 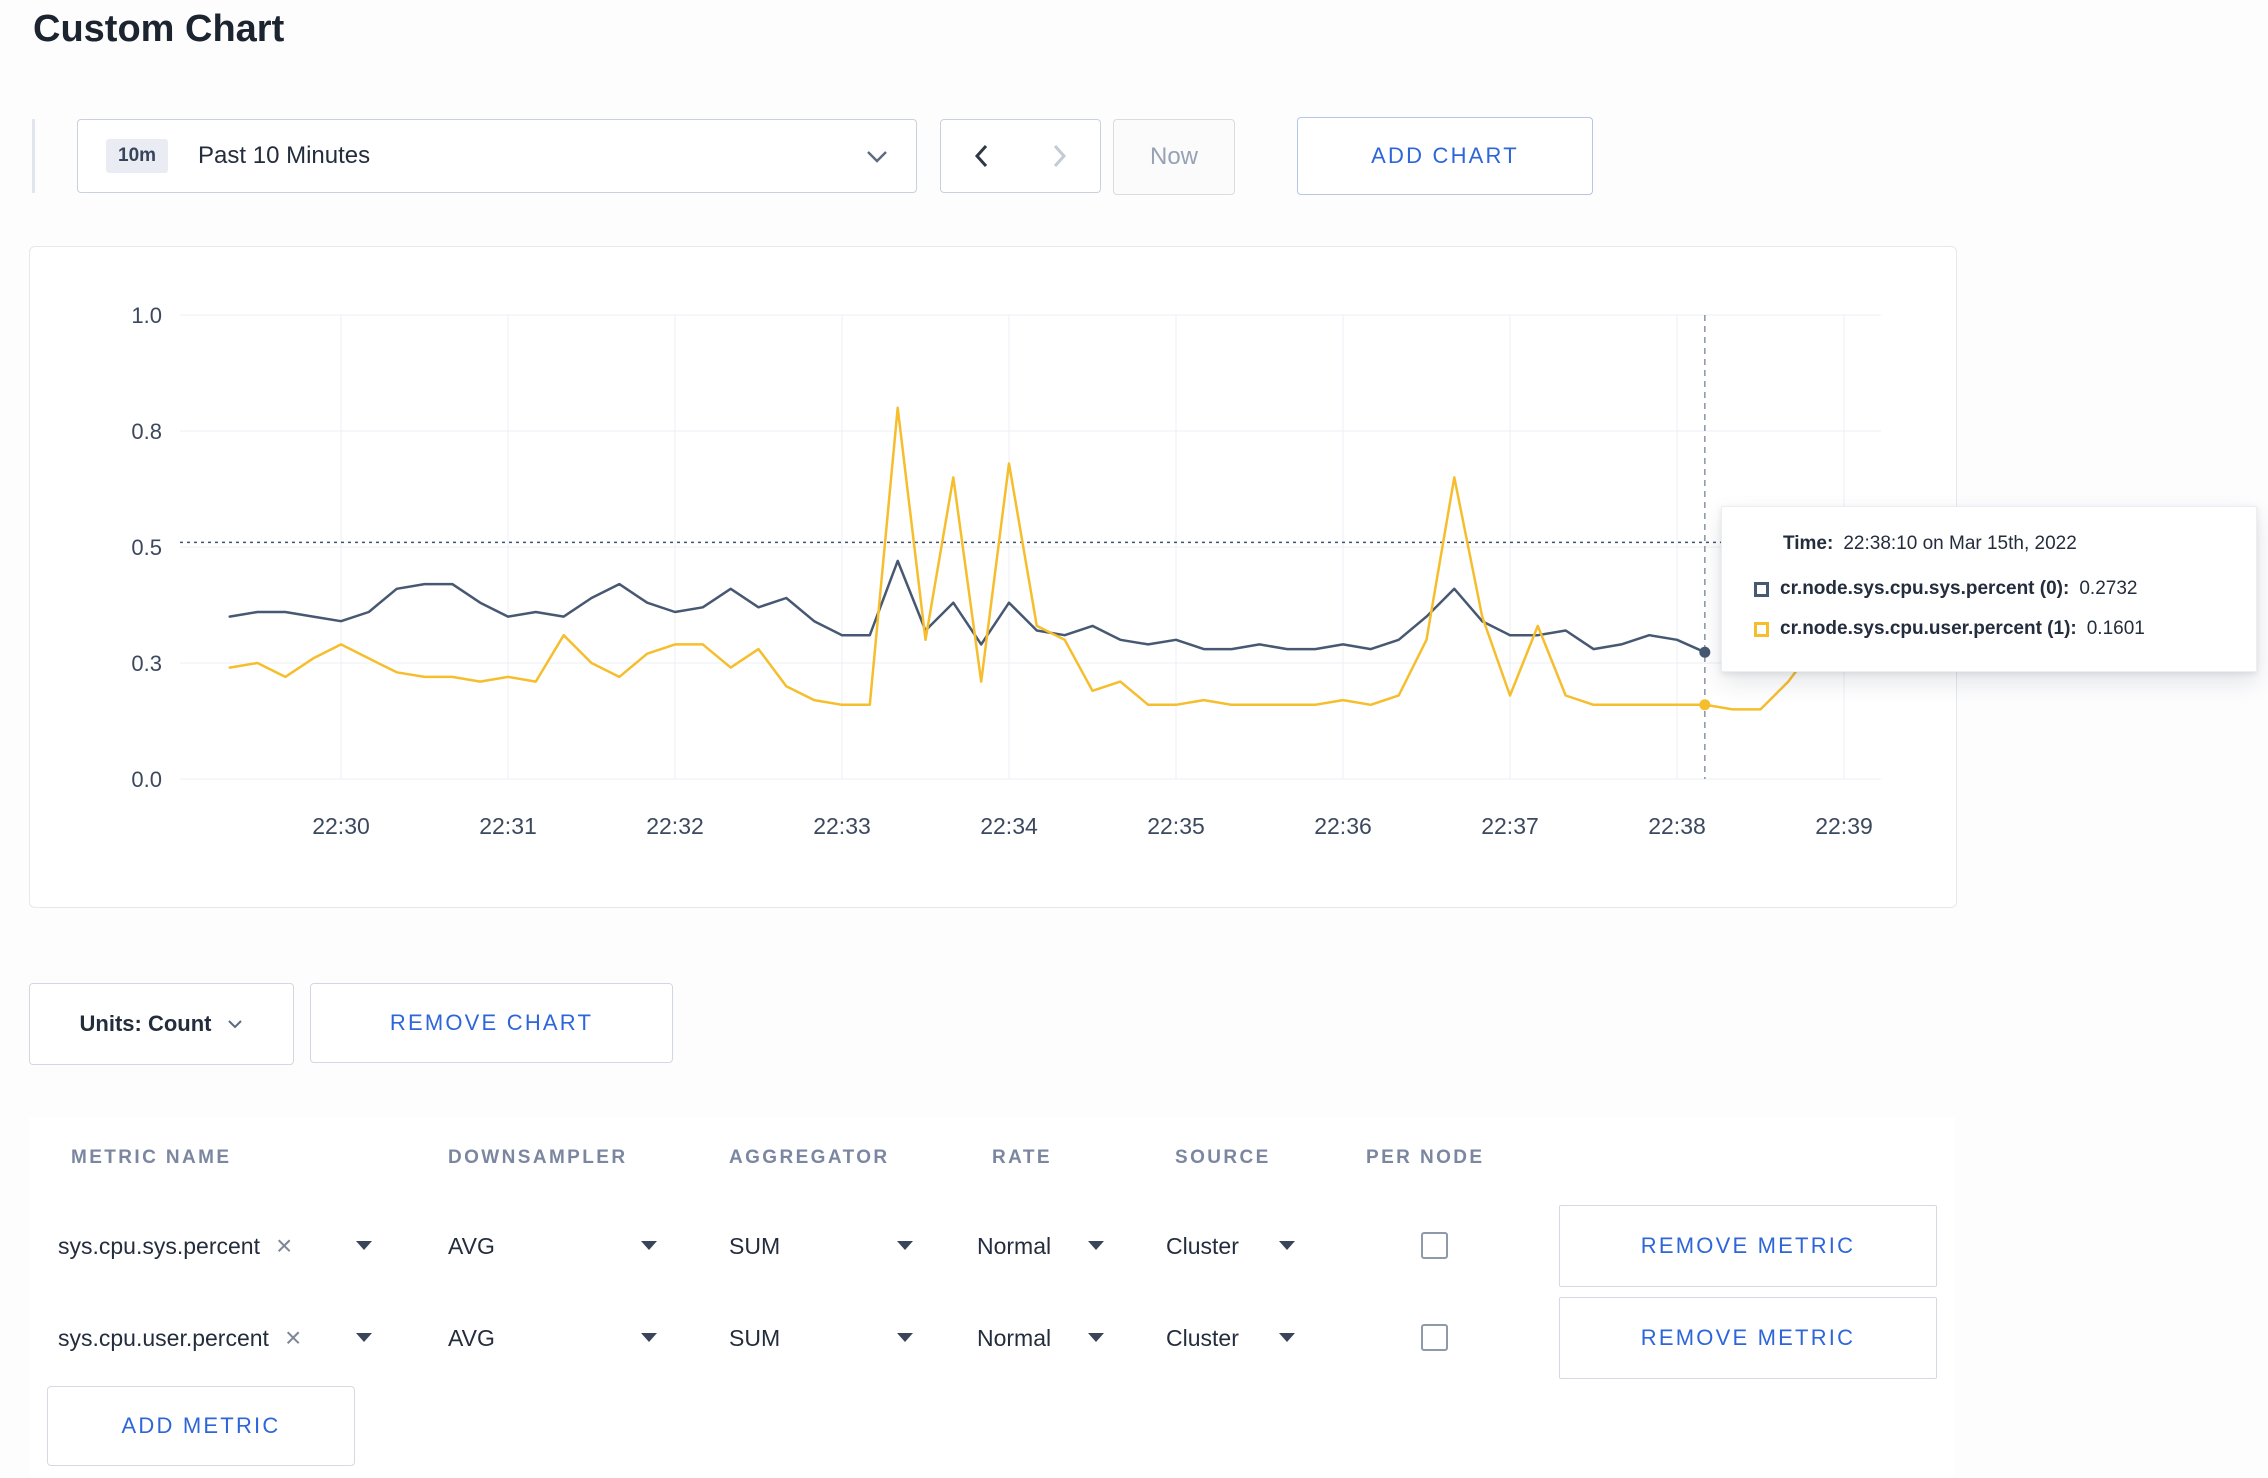 I want to click on column-header-metric-name: METRIC NAME, so click(x=151, y=1157).